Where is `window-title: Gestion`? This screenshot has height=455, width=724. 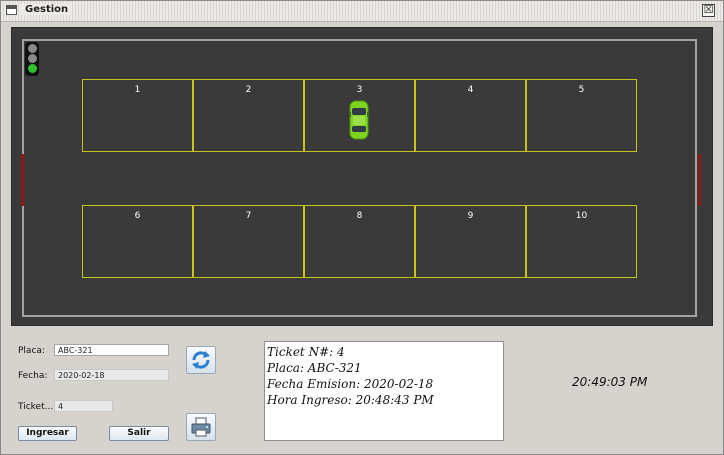
window-title: Gestion is located at coordinates (47, 9).